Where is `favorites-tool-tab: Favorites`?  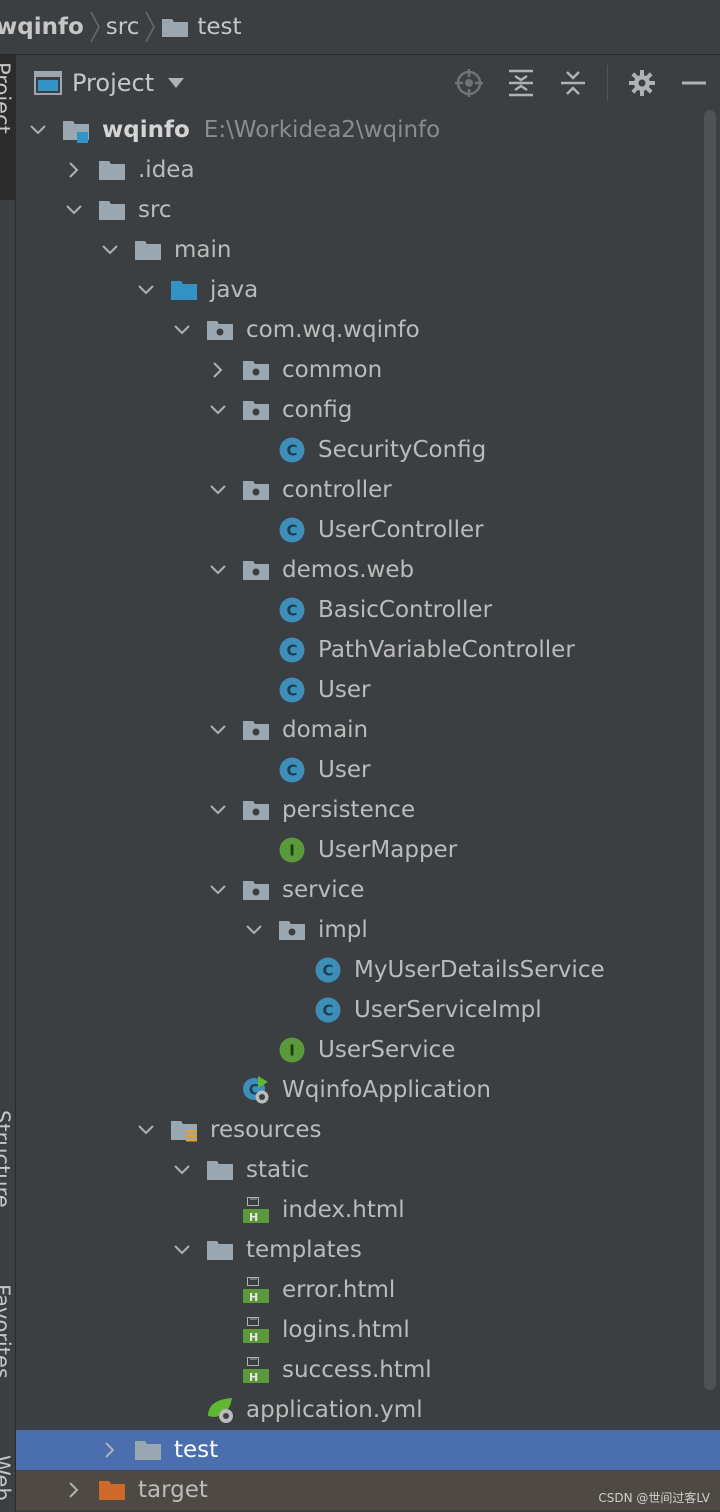 favorites-tool-tab: Favorites is located at coordinates (7, 1331).